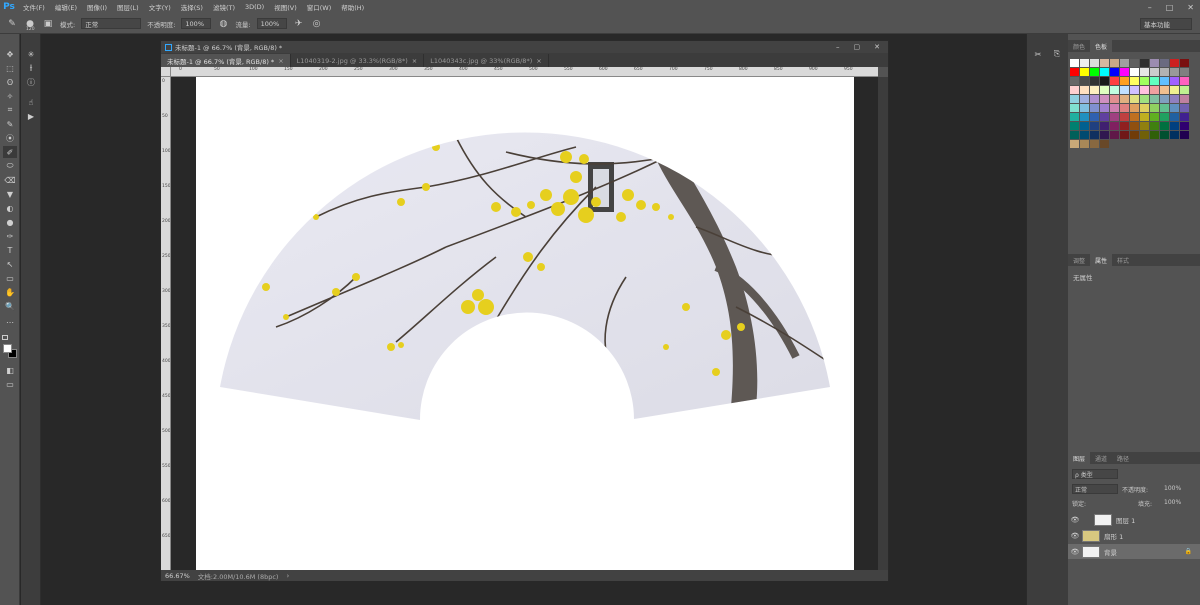 Image resolution: width=1200 pixels, height=605 pixels. I want to click on layer-row: 👁 扇形 1, so click(1134, 535).